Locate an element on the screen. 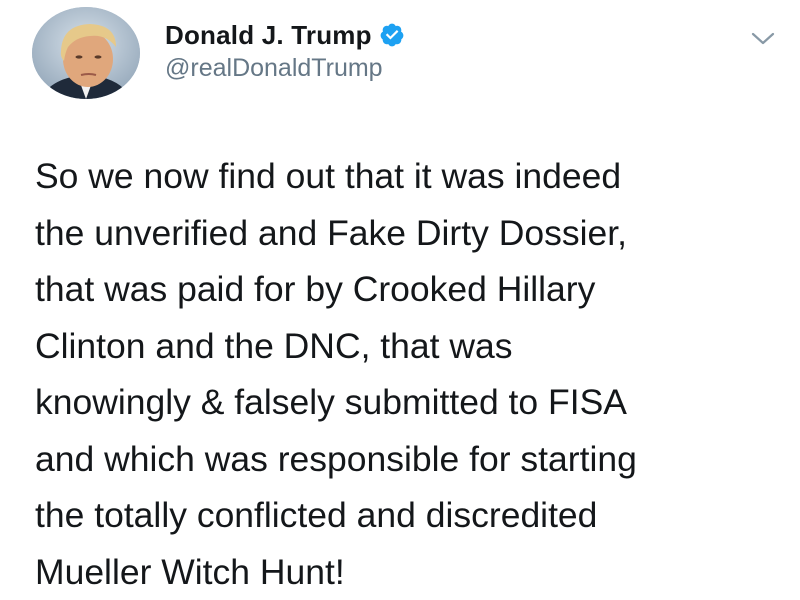 The image size is (800, 600). chevron-down-icon is located at coordinates (763, 39).